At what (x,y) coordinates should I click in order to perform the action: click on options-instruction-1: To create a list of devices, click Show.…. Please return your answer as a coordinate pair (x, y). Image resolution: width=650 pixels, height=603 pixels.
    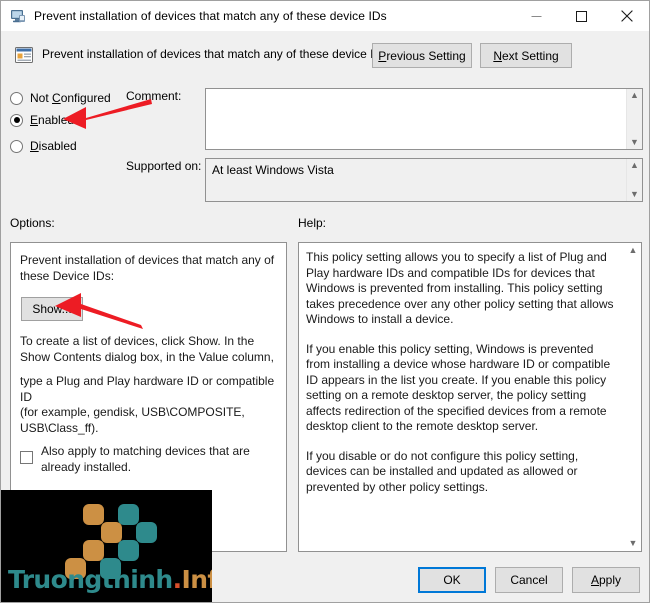
    Looking at the image, I should click on (147, 349).